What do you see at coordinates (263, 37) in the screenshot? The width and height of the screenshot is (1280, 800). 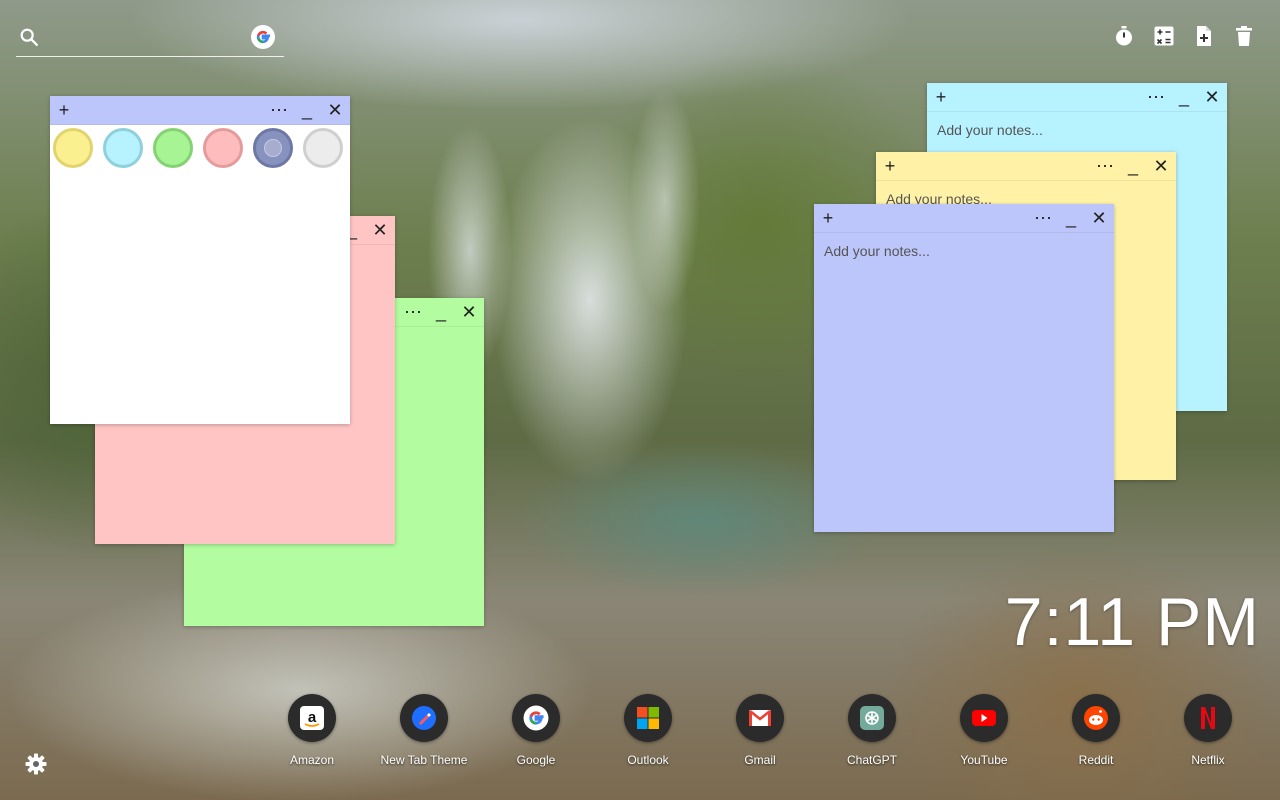 I see `google-search-icon` at bounding box center [263, 37].